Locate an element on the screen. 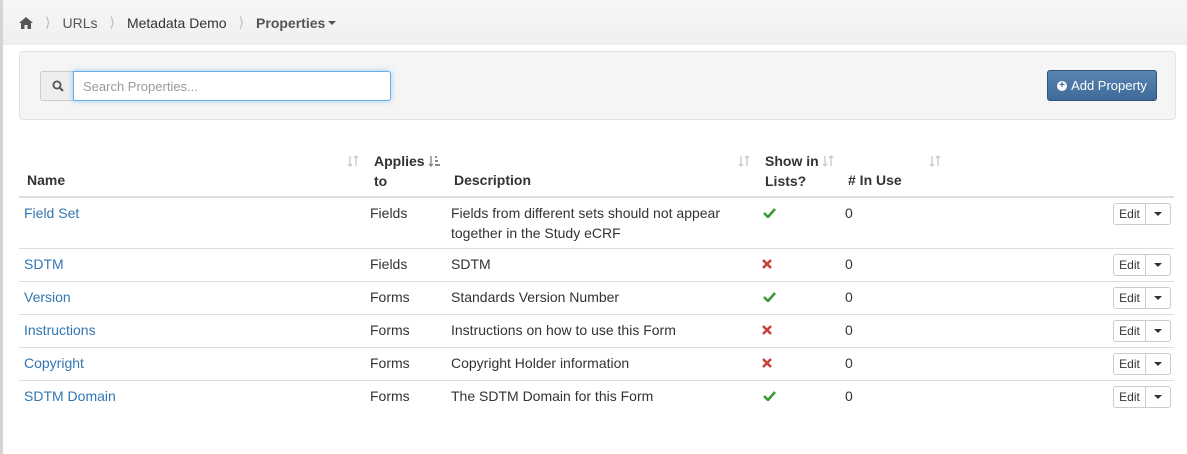 The image size is (1187, 454). left-border is located at coordinates (1, 227).